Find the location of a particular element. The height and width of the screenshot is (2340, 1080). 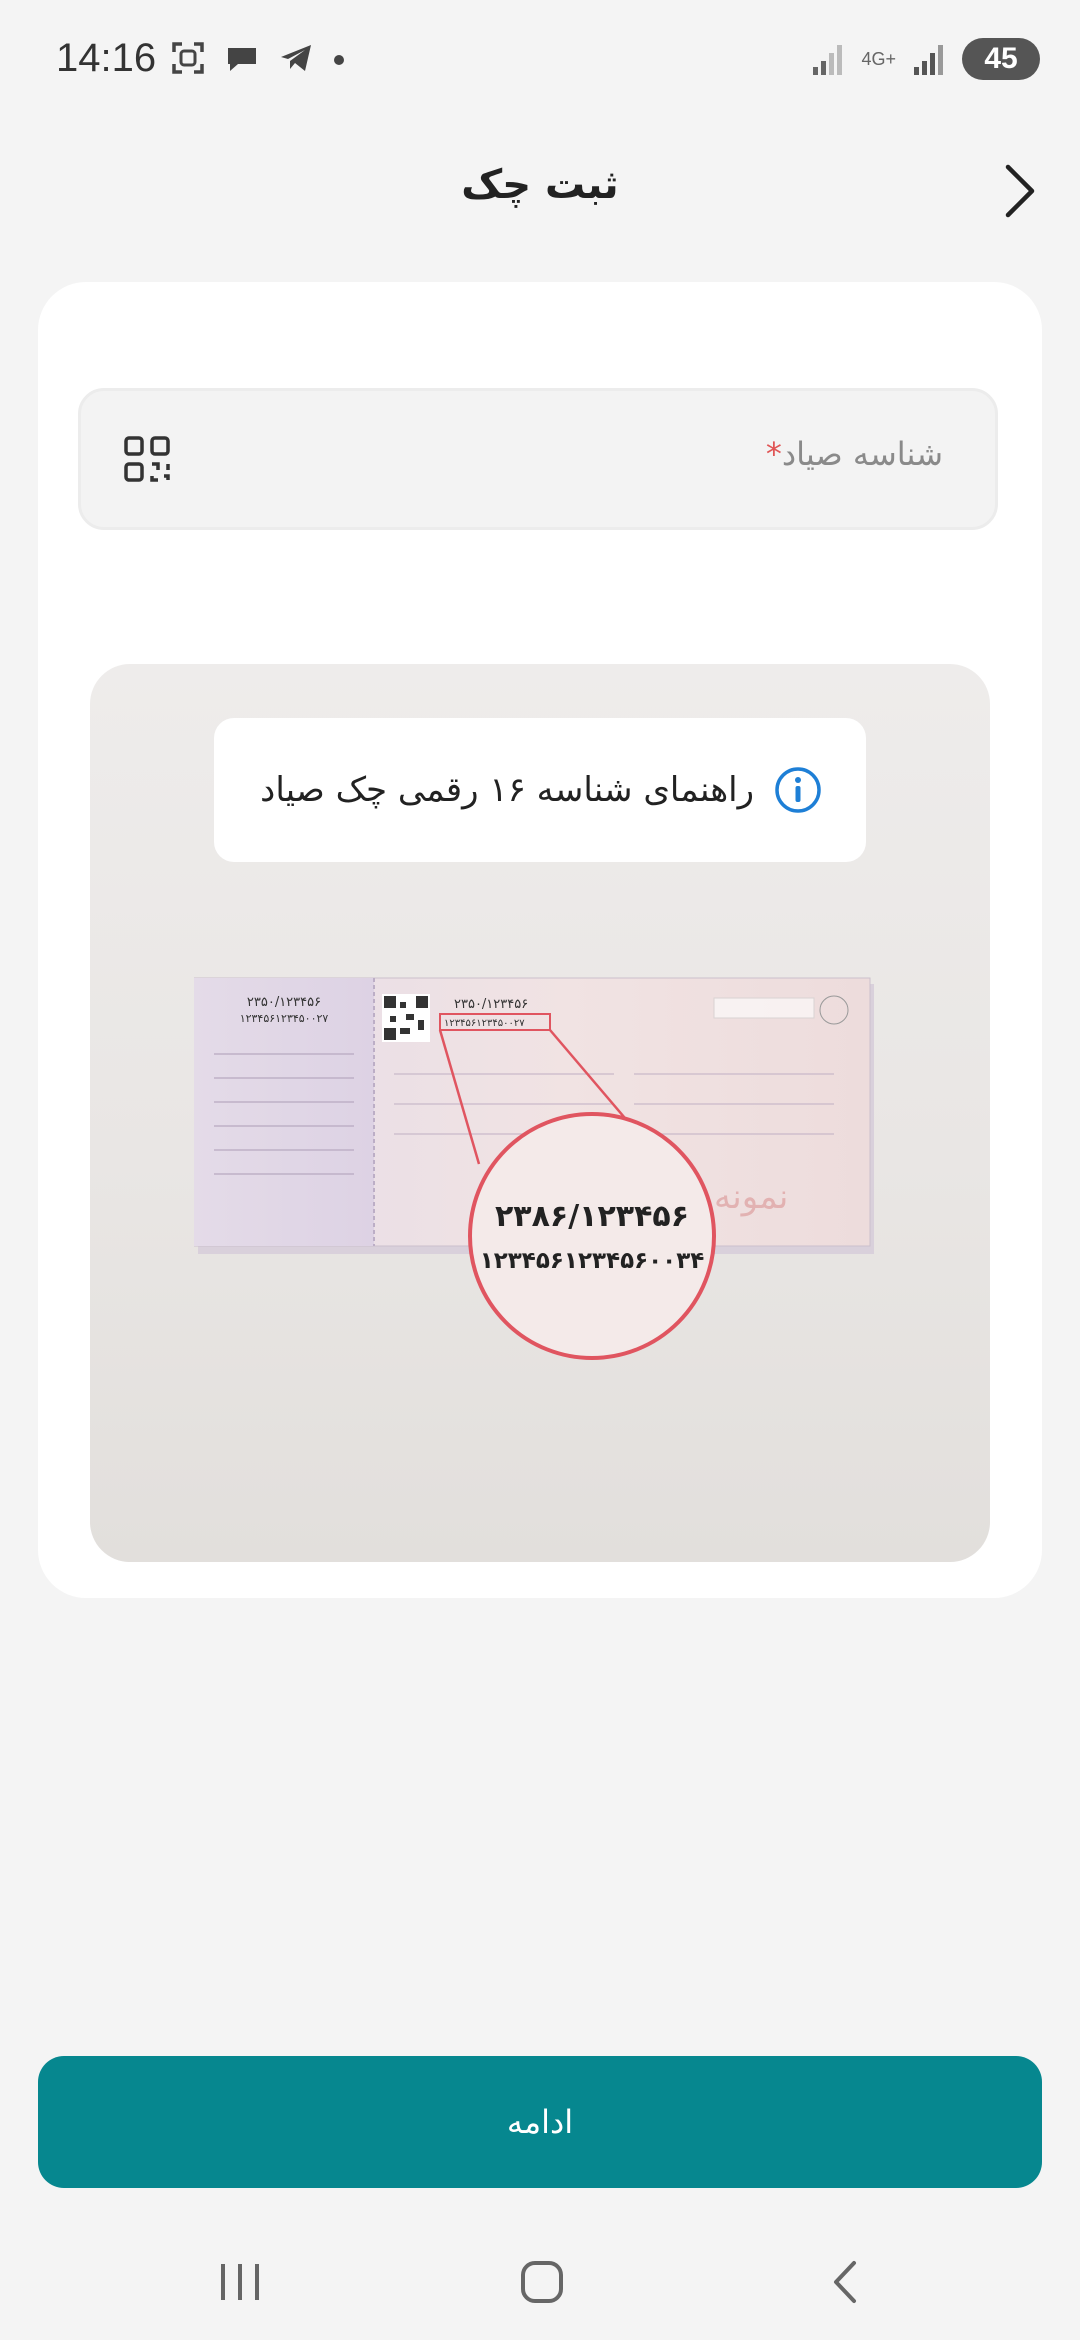

guide-title: راهنمای شناسه ۱۶ رقمی چک صیاد is located at coordinates (507, 790).